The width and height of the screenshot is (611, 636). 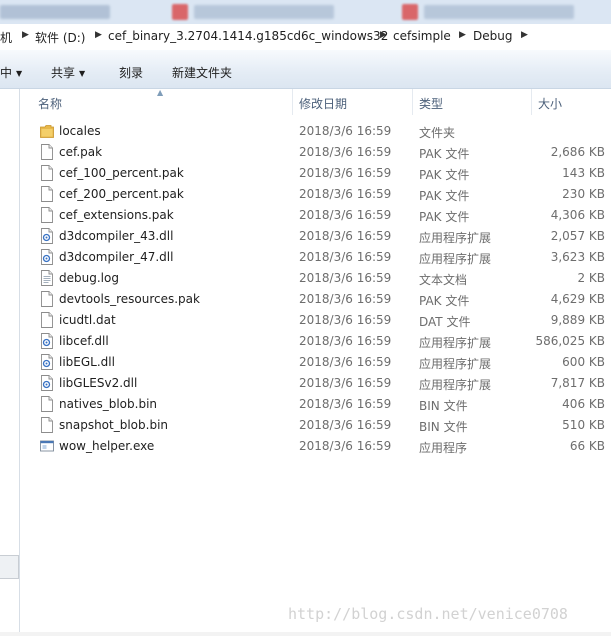 I want to click on breadcrumb-item-drive: 软件 (D:), so click(x=60, y=37).